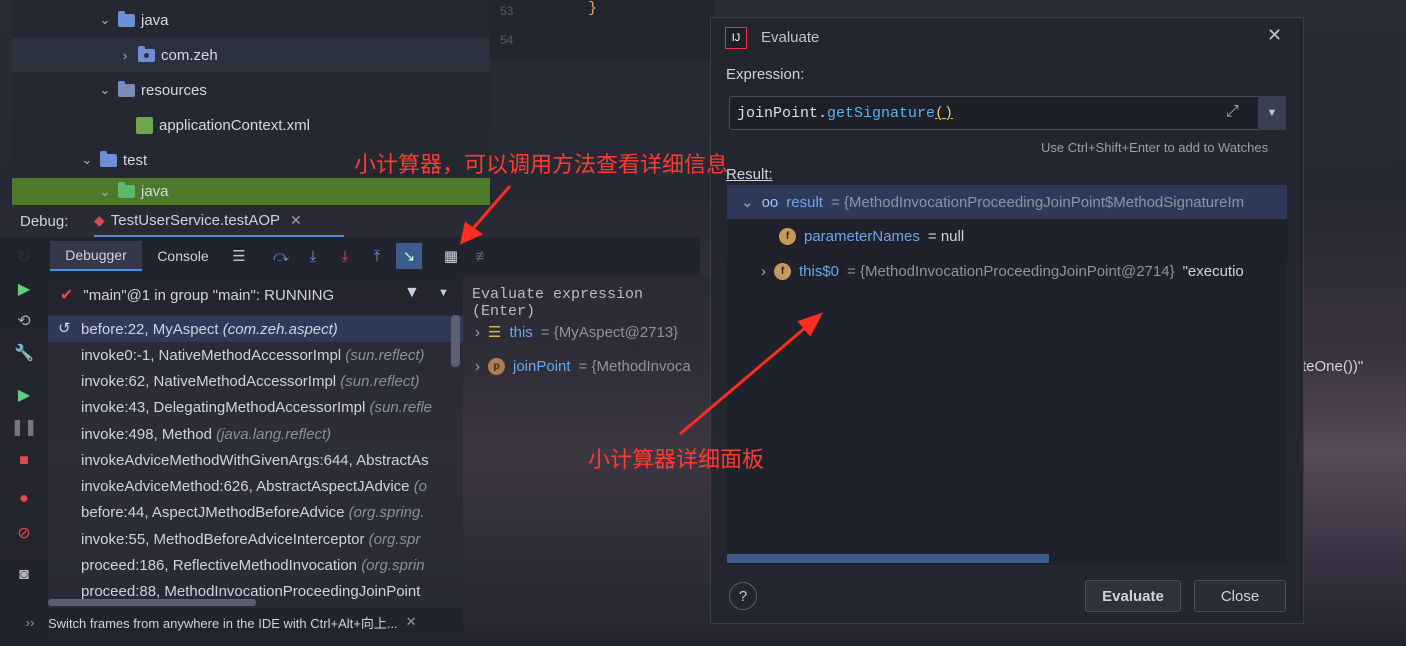  I want to click on annotation-arrowhead-top, so click(471, 233).